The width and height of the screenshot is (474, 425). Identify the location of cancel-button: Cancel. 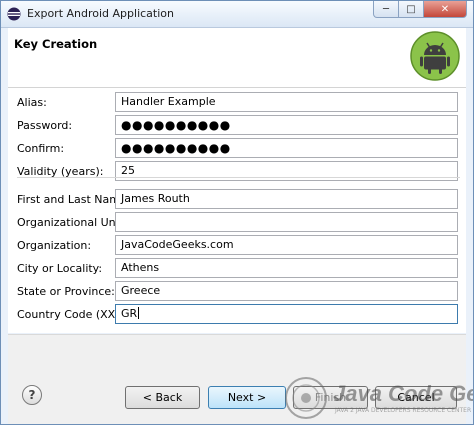
(416, 397).